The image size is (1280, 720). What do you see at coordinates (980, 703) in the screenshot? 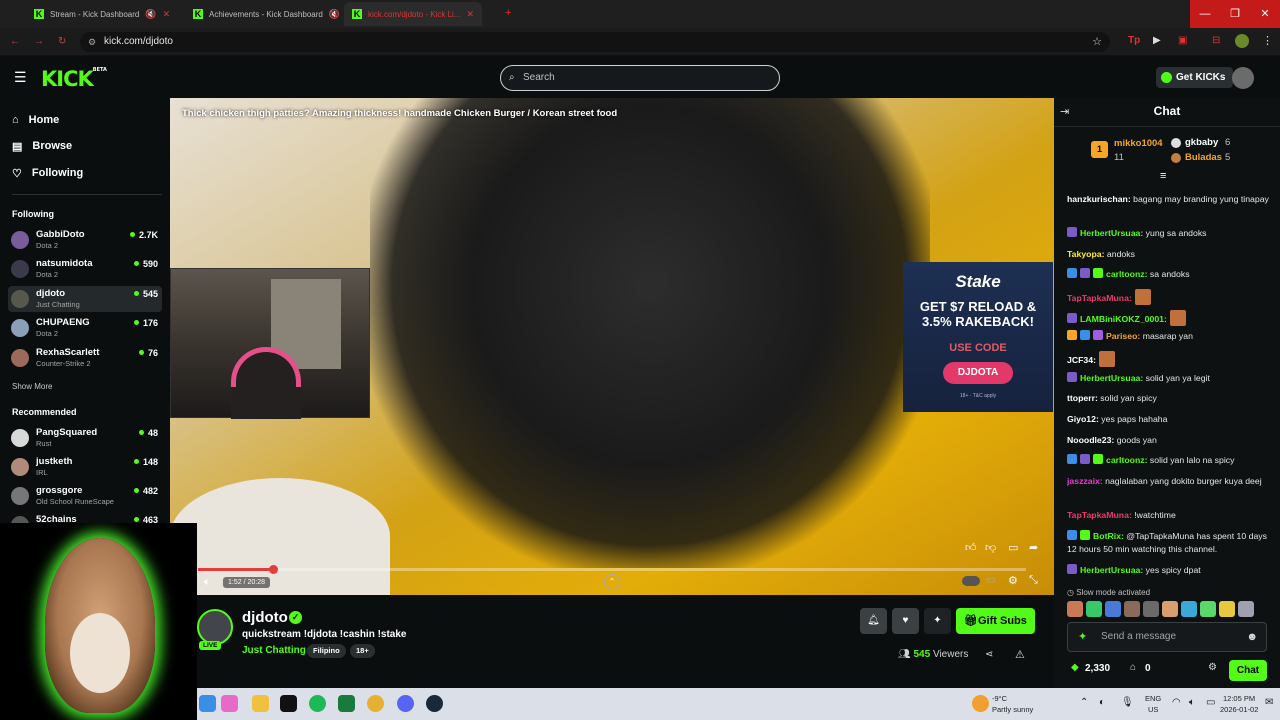
I see `weather-icon` at bounding box center [980, 703].